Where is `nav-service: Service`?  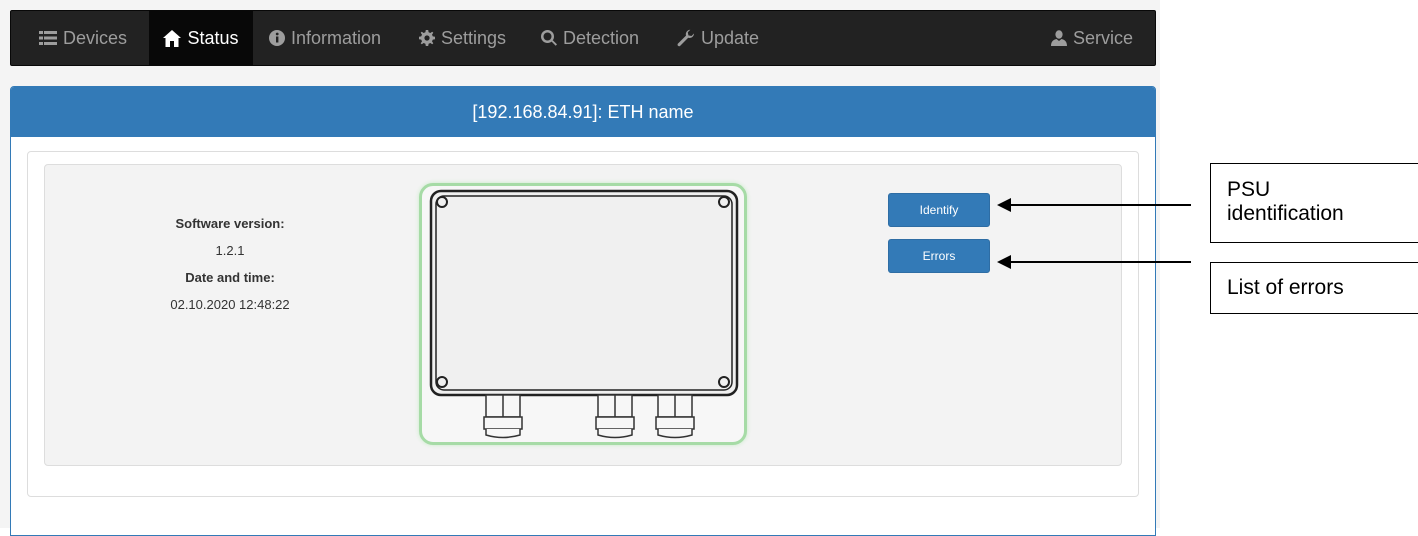
nav-service: Service is located at coordinates (1092, 38).